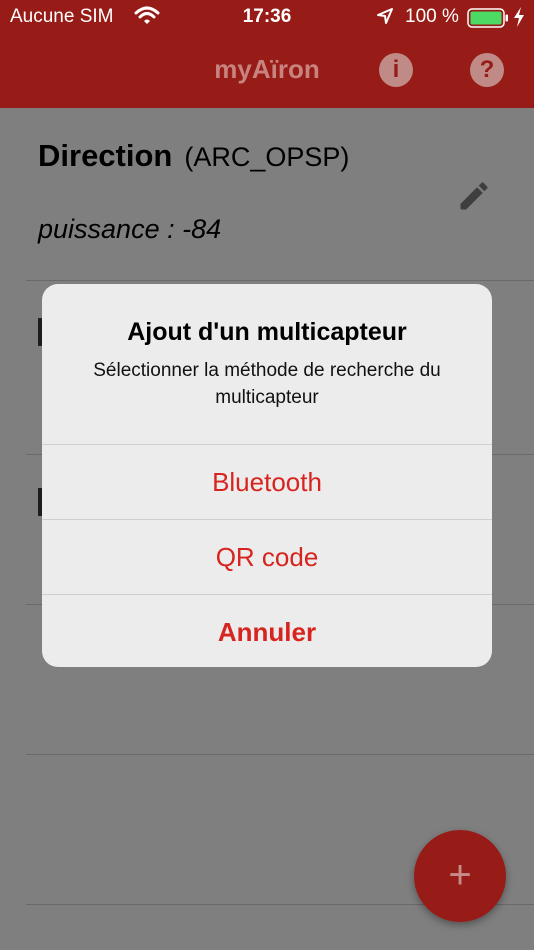 The width and height of the screenshot is (534, 950). Describe the element at coordinates (460, 876) in the screenshot. I see `add-button: +` at that location.